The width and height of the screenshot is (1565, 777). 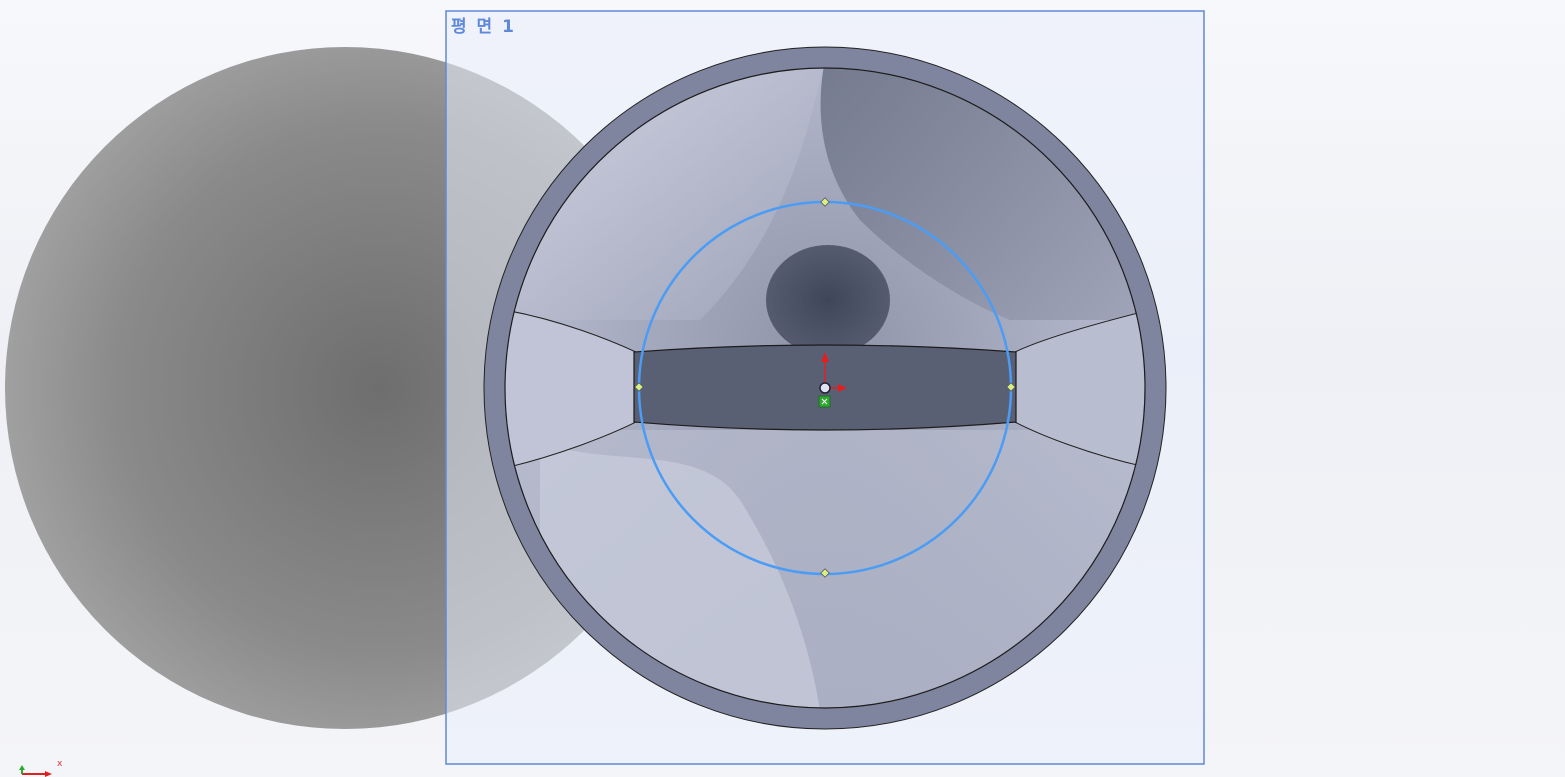 I want to click on triad-x-label: x, so click(x=60, y=764).